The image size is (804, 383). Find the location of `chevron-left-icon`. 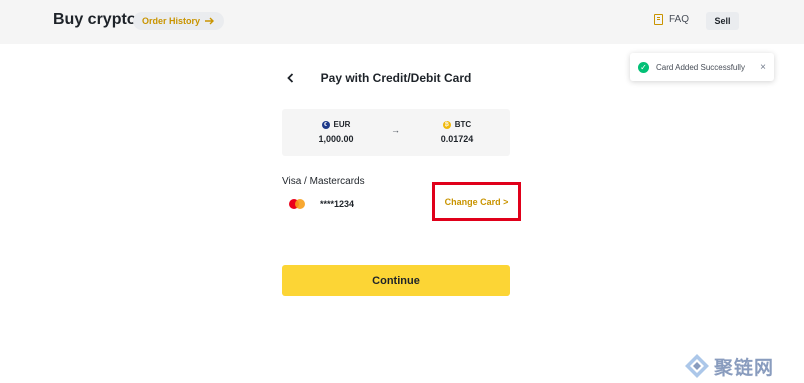

chevron-left-icon is located at coordinates (289, 78).